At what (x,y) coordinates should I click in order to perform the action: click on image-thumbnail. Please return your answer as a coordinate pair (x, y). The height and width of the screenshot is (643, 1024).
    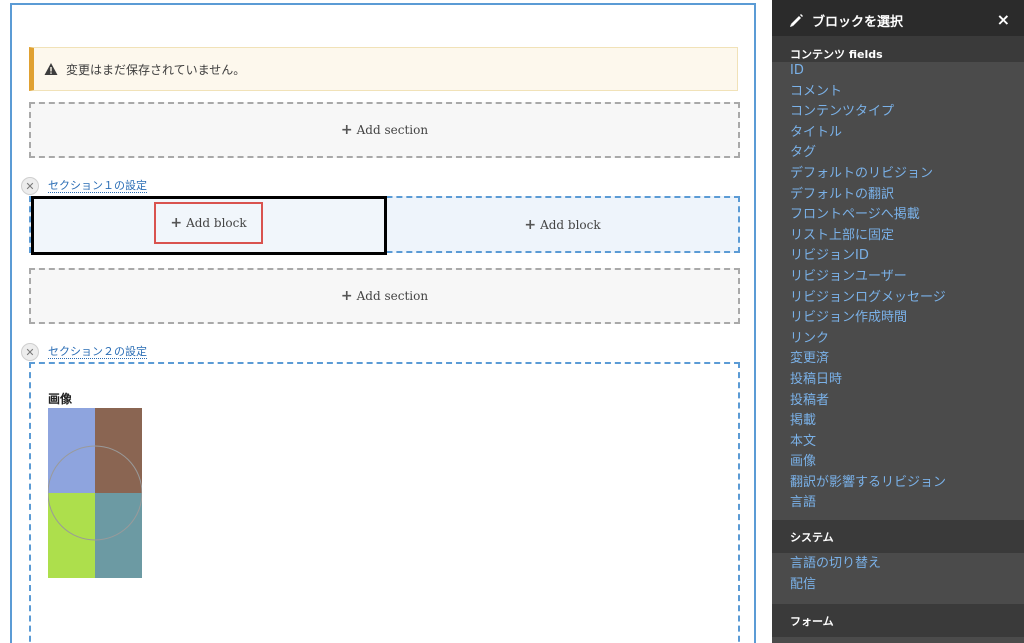
    Looking at the image, I should click on (95, 493).